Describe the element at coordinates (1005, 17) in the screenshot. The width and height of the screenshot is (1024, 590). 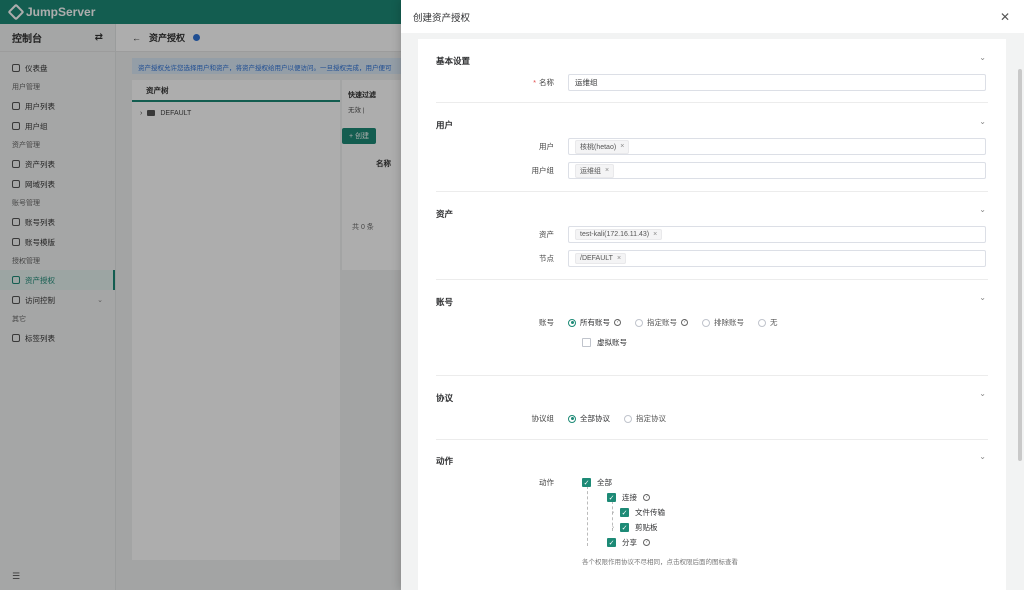
I see `close-icon: ✕` at that location.